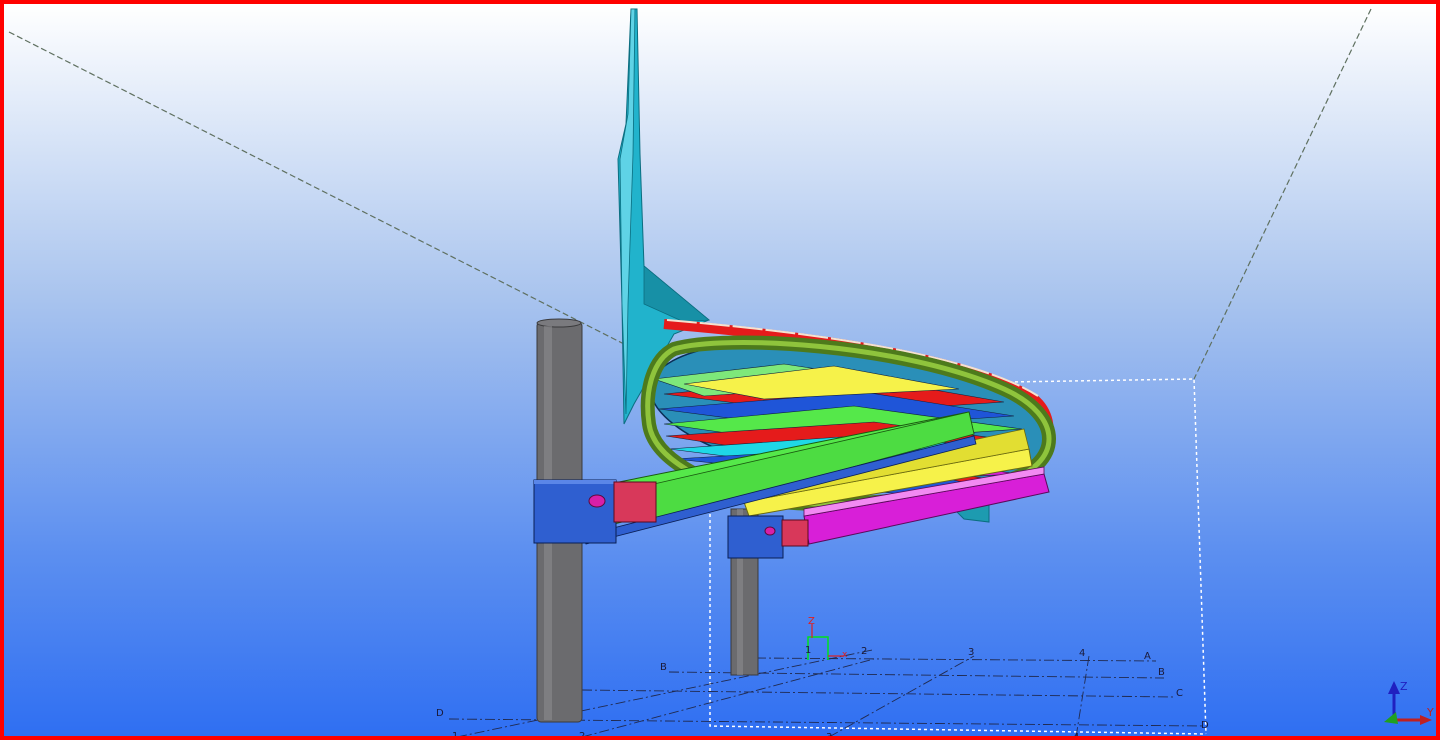 Image resolution: width=1440 pixels, height=740 pixels. What do you see at coordinates (1430, 712) in the screenshot?
I see `view-axis-y-label: Y` at bounding box center [1430, 712].